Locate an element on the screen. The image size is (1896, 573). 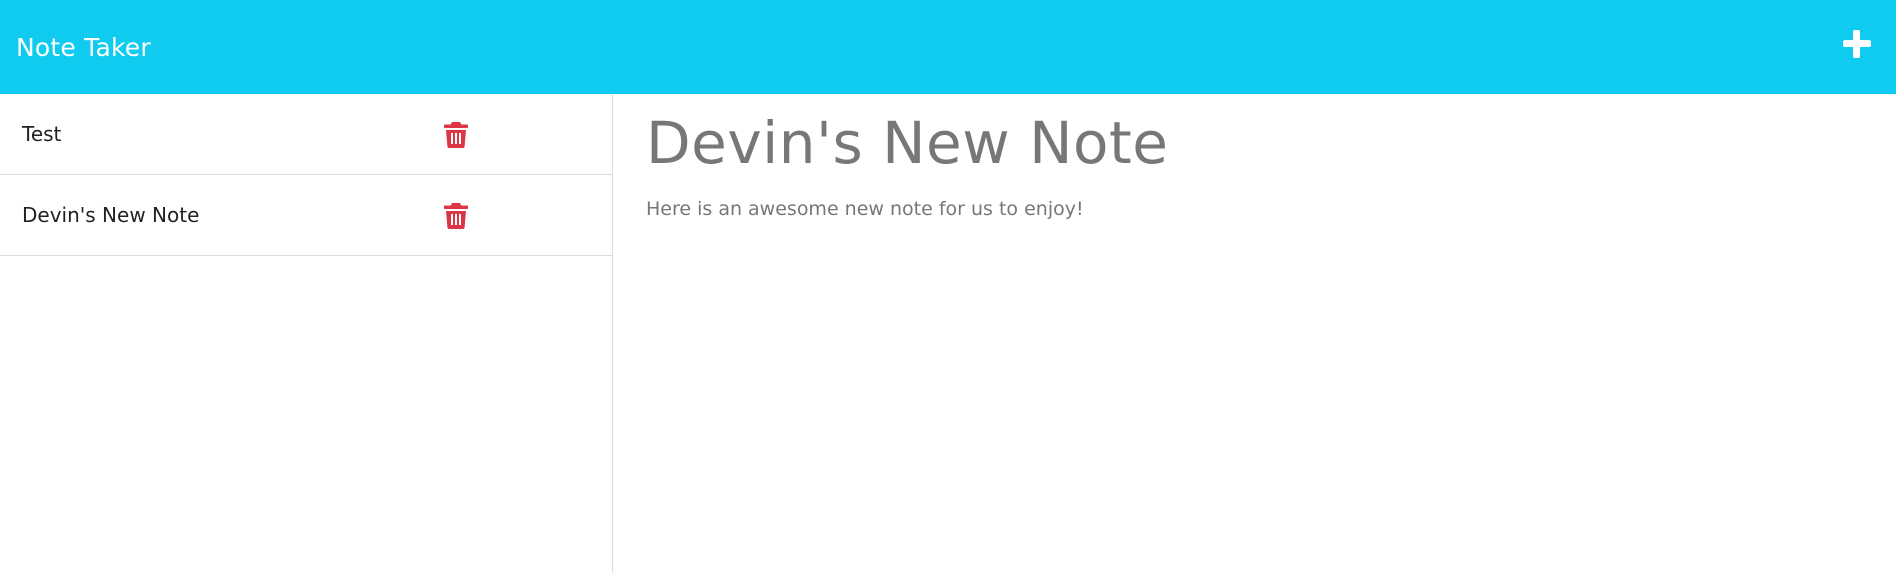
new-note-button is located at coordinates (1857, 44).